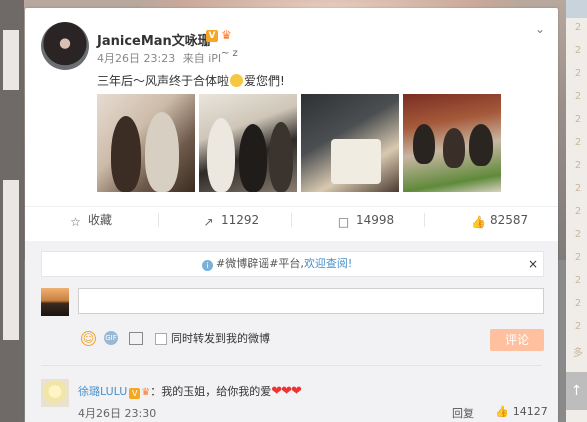 The height and width of the screenshot is (422, 587). Describe the element at coordinates (509, 220) in the screenshot. I see `like-count: 82587` at that location.